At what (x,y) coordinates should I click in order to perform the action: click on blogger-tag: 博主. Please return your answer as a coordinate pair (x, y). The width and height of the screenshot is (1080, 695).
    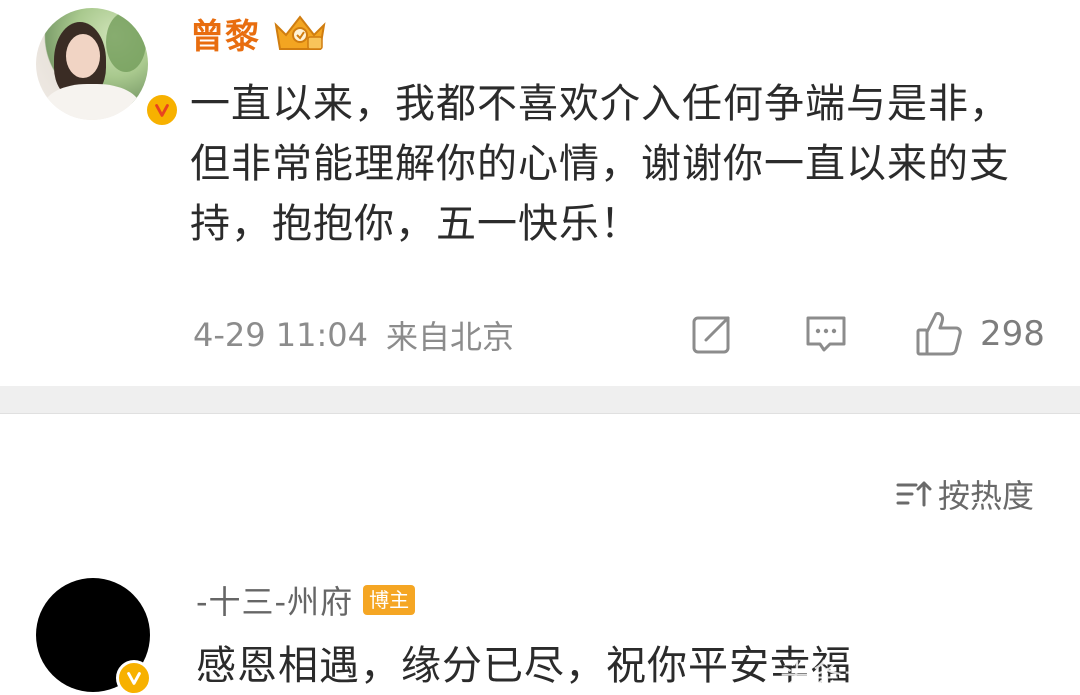
    Looking at the image, I should click on (389, 600).